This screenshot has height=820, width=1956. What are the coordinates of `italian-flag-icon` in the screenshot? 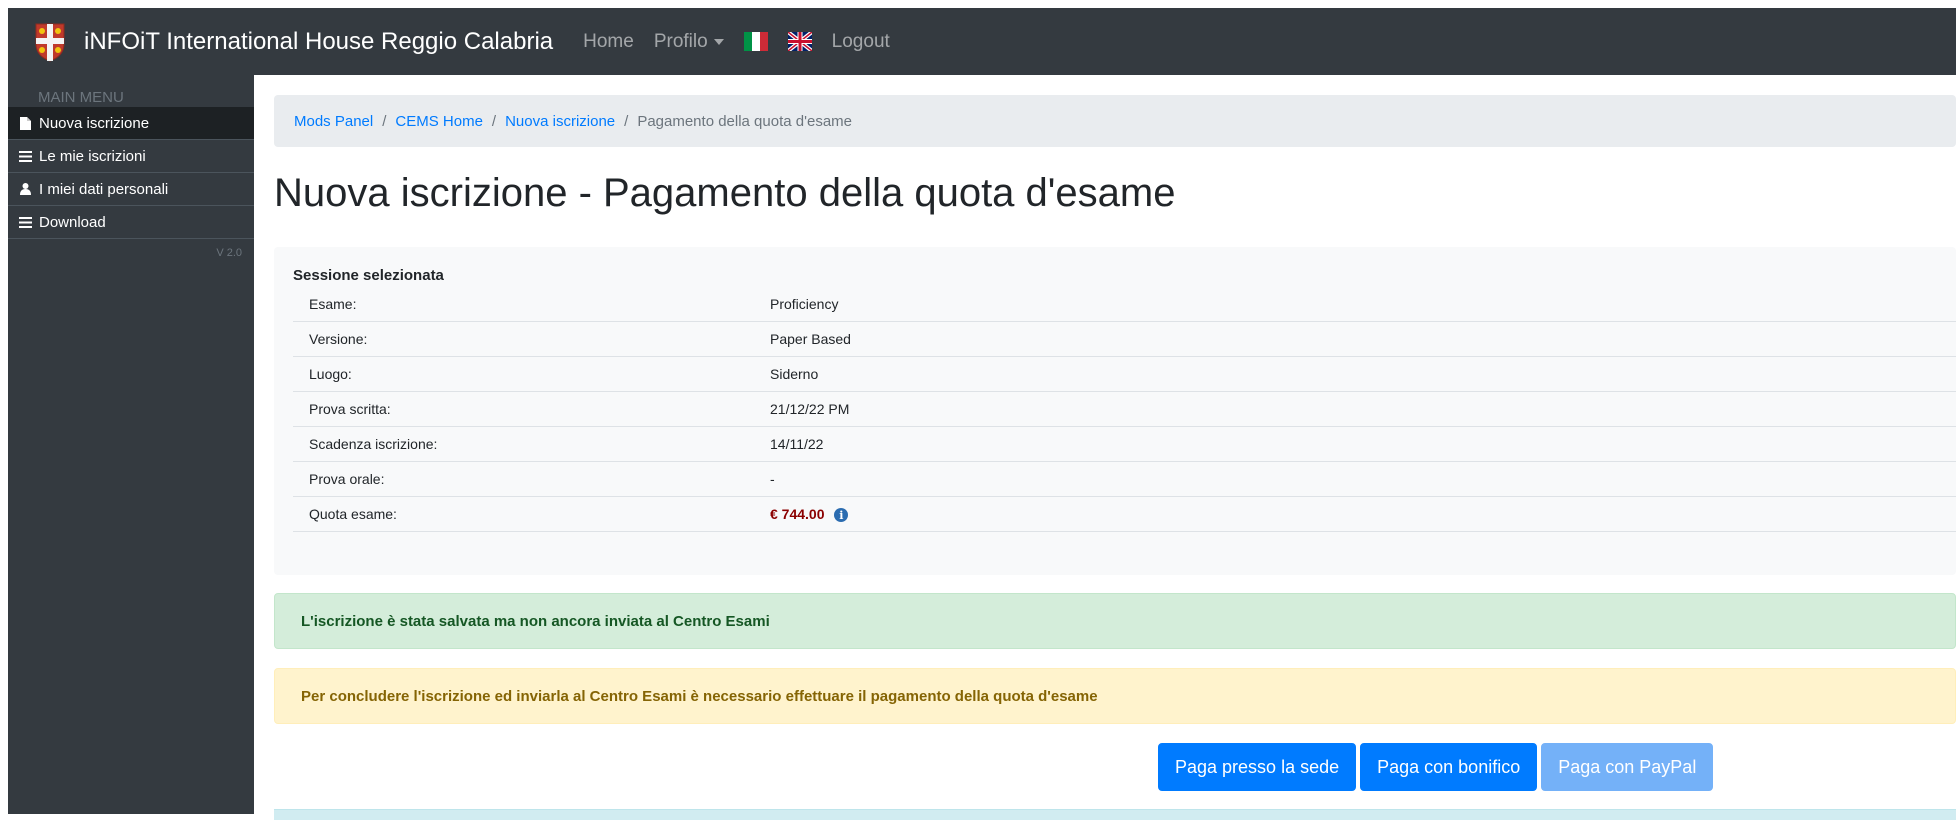 It's located at (755, 41).